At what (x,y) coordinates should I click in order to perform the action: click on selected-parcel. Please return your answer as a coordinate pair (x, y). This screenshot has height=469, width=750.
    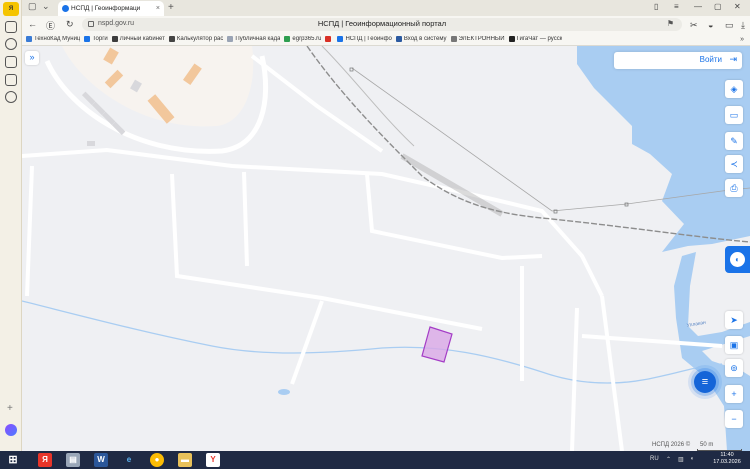
    Looking at the image, I should click on (437, 344).